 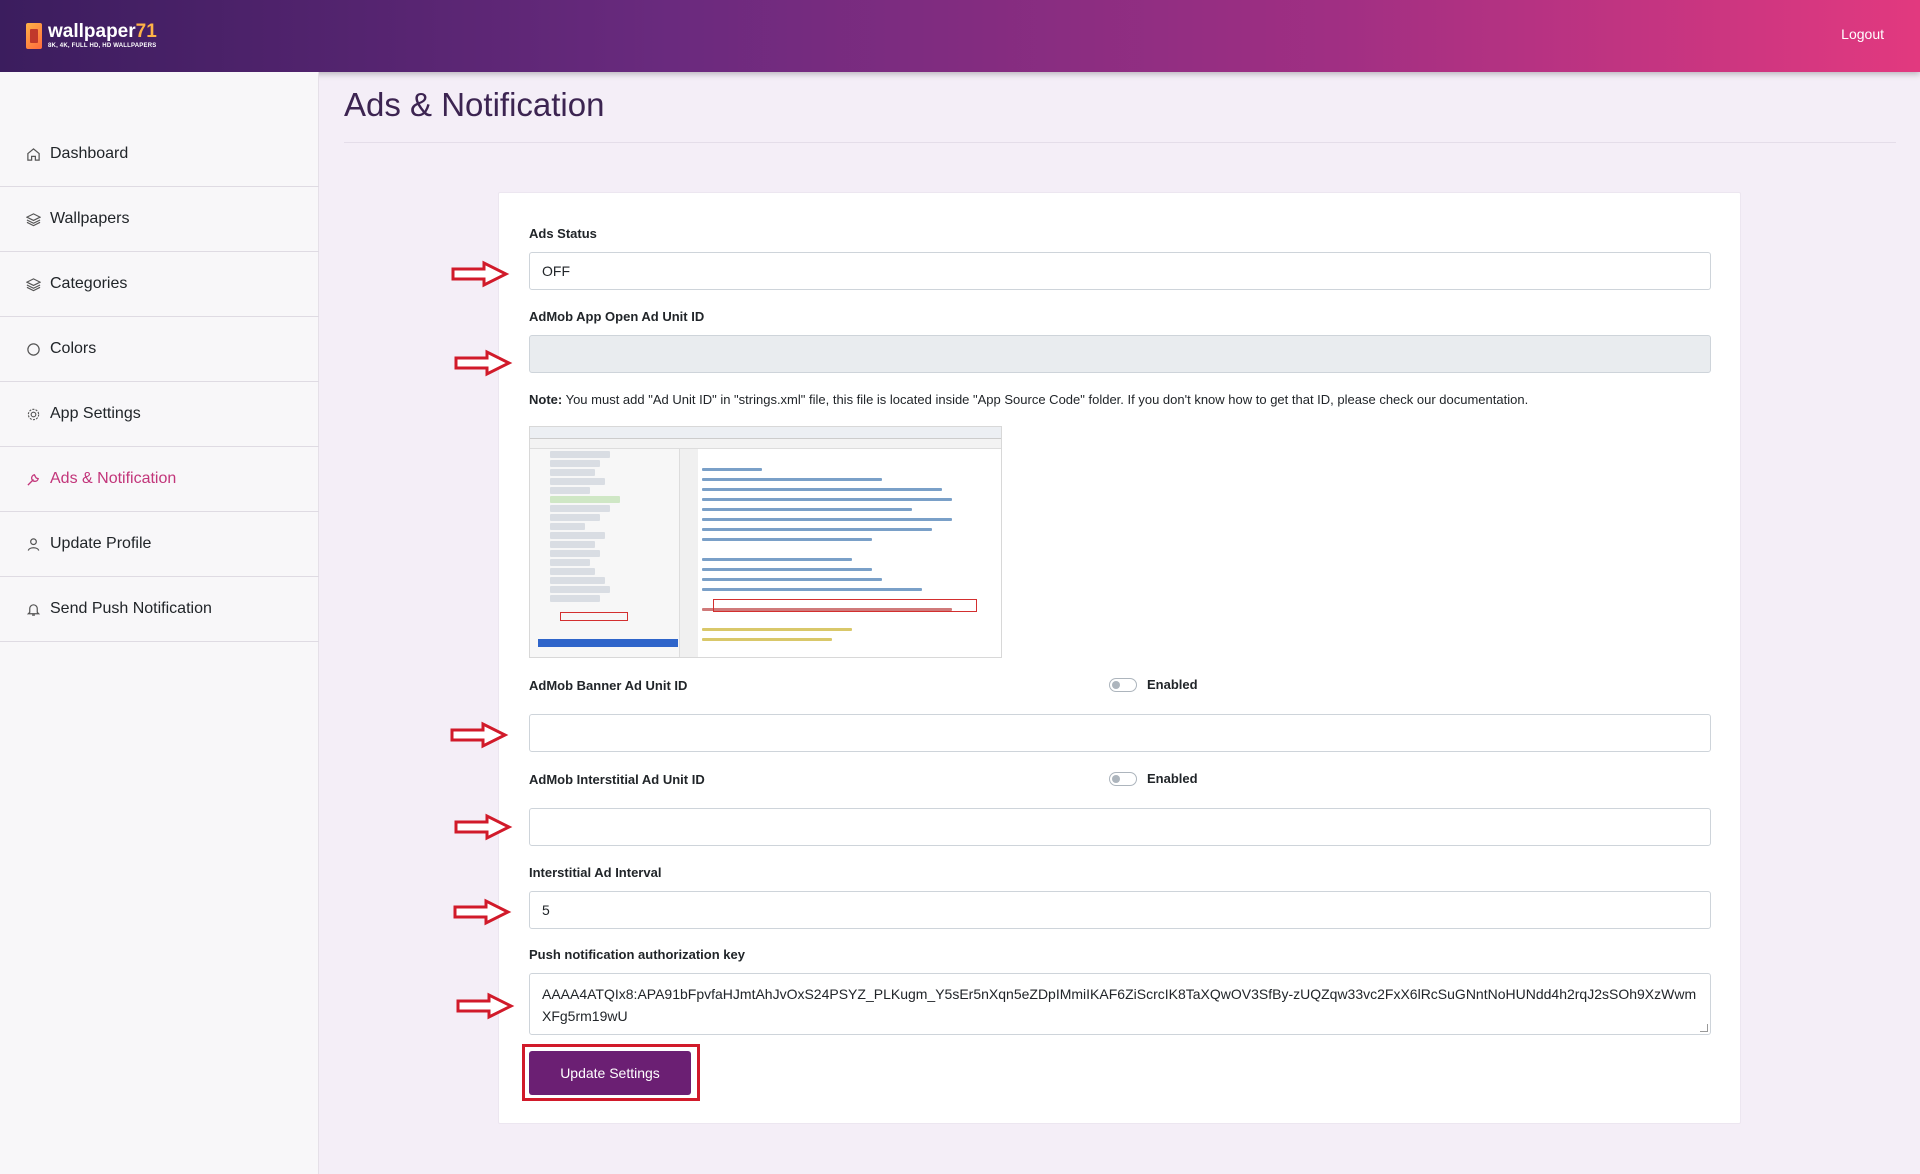 What do you see at coordinates (608, 685) in the screenshot?
I see `banner-ad-label: AdMob Banner Ad Unit ID` at bounding box center [608, 685].